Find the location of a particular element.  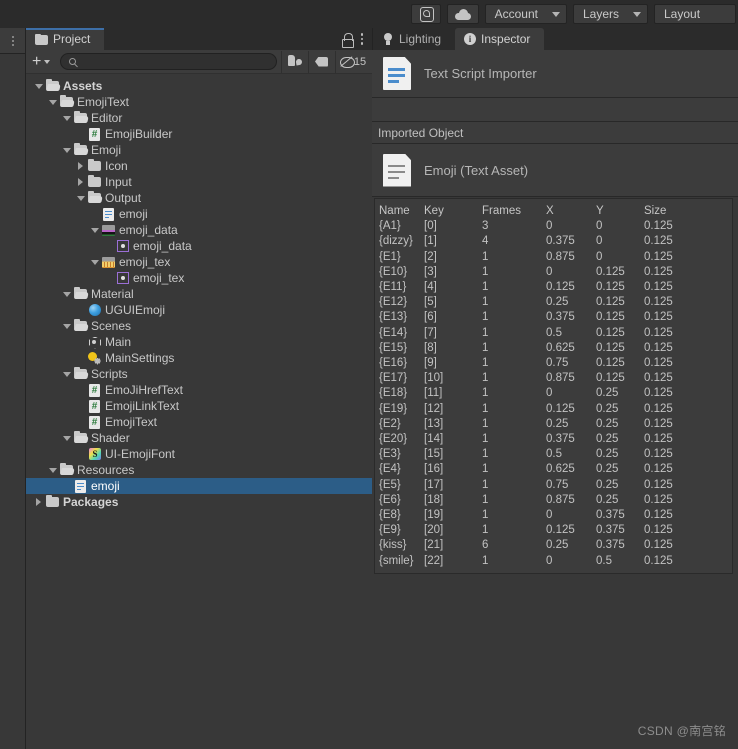

tab-inspector: i Inspector is located at coordinates (500, 39).